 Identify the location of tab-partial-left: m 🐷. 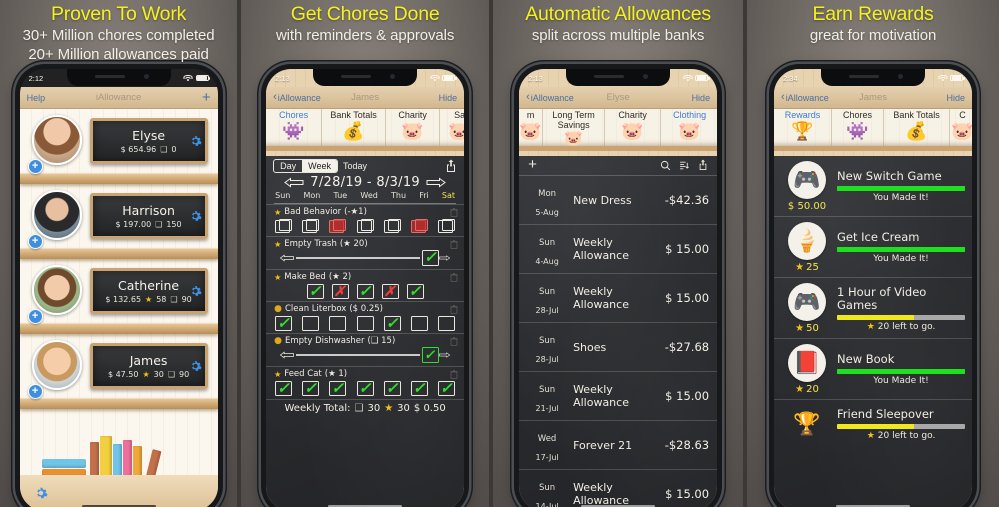
(531, 127).